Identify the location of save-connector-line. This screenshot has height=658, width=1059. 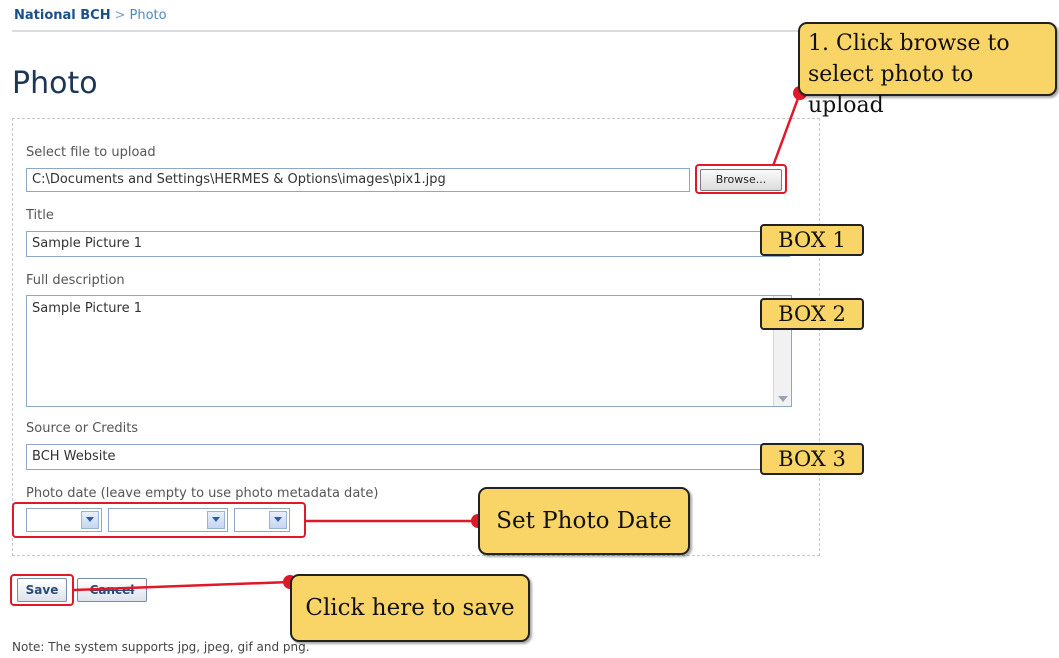
(182, 586).